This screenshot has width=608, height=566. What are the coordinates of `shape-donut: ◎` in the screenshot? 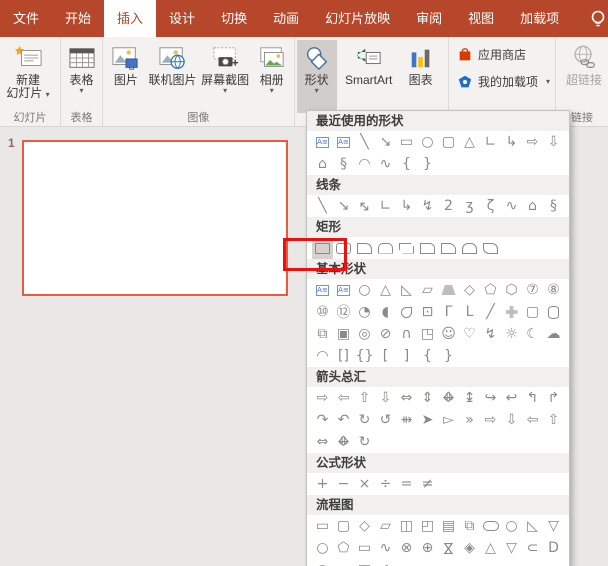 It's located at (364, 334).